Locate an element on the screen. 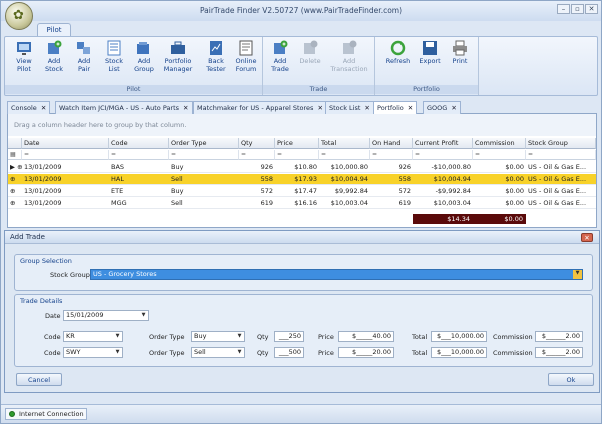  total-current-profit: $14.34 is located at coordinates (443, 219).